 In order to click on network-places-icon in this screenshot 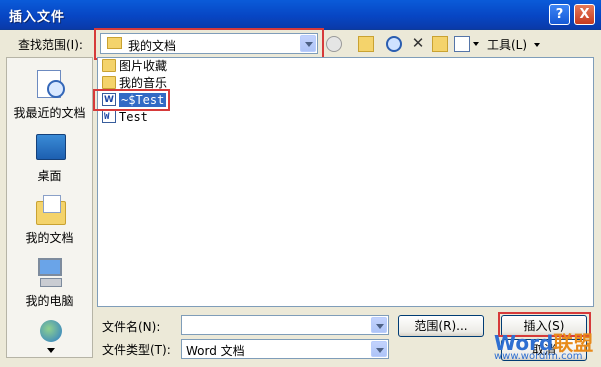, I will do `click(50, 334)`.